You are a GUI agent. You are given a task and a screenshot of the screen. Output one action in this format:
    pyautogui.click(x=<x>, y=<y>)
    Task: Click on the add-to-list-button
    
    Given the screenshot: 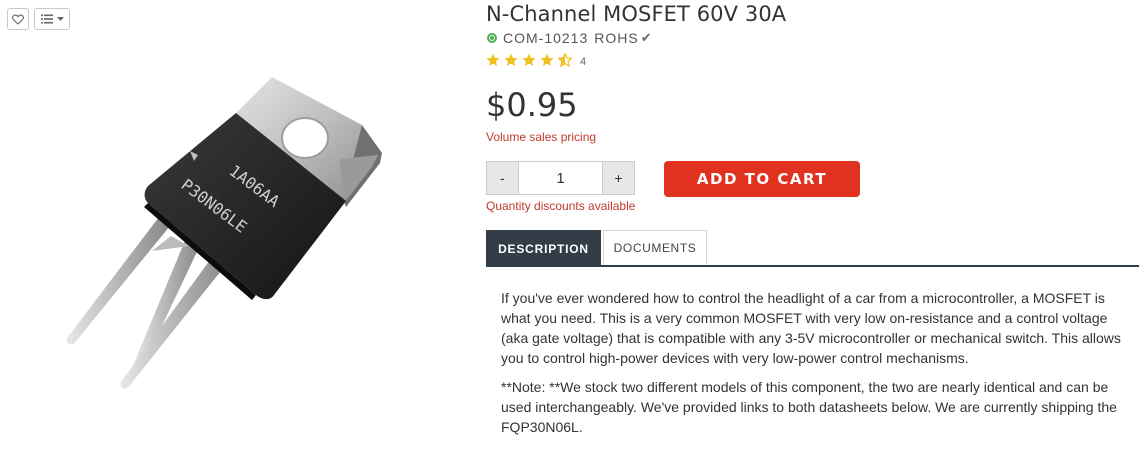 What is the action you would take?
    pyautogui.click(x=52, y=19)
    